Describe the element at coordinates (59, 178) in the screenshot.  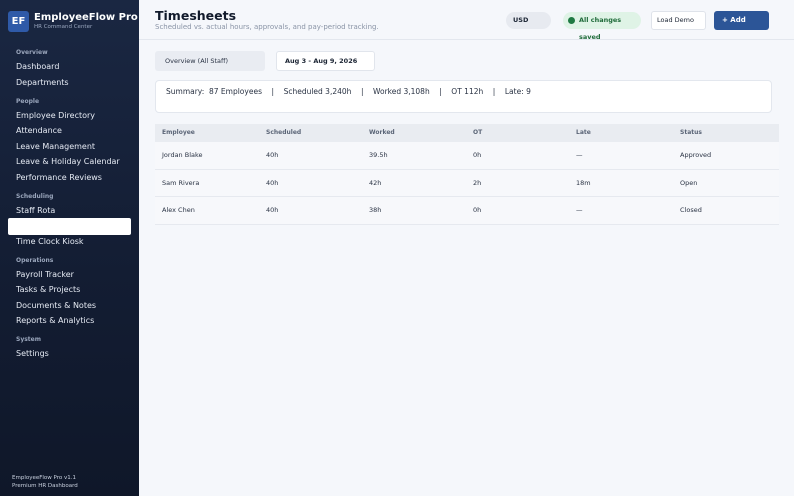
I see `sidebar-item-performance-reviews: Performance Reviews` at that location.